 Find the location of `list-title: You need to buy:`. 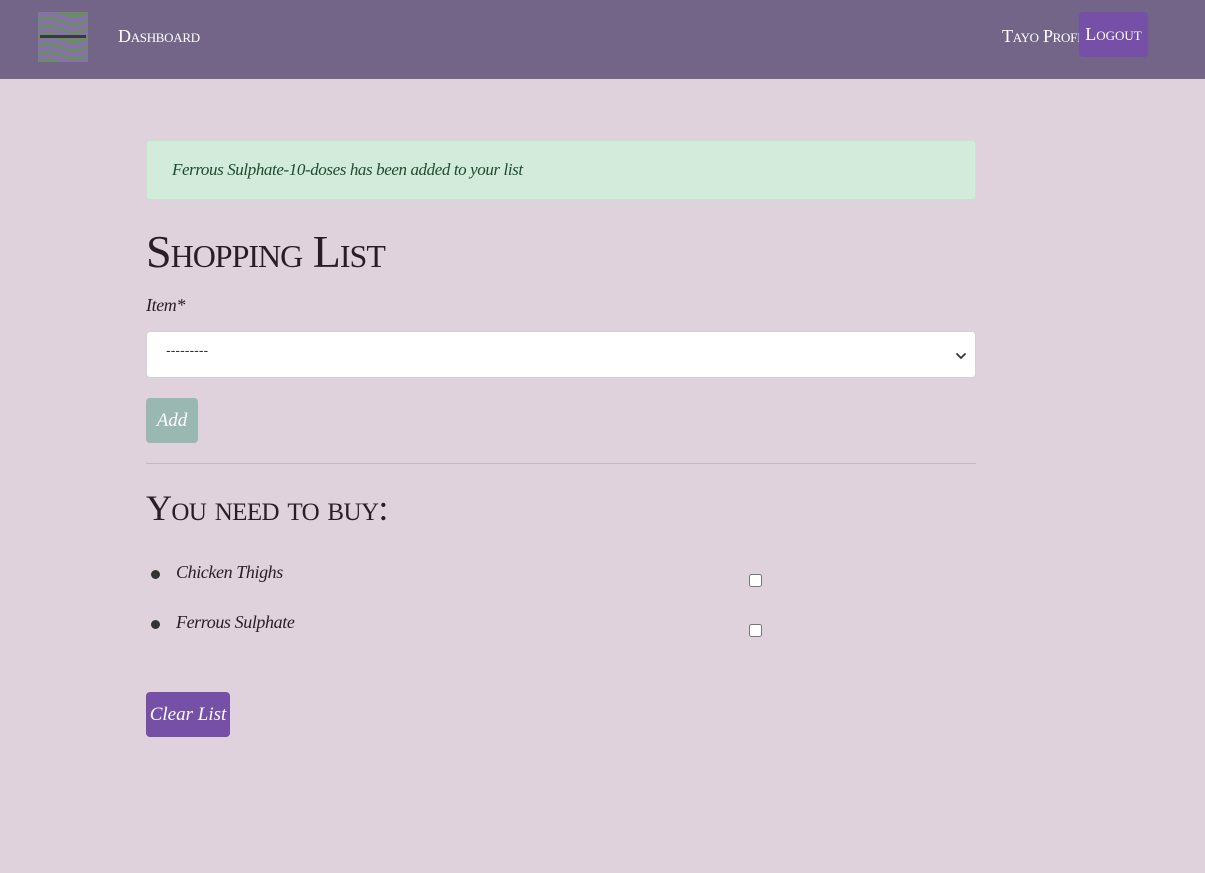

list-title: You need to buy: is located at coordinates (267, 508).